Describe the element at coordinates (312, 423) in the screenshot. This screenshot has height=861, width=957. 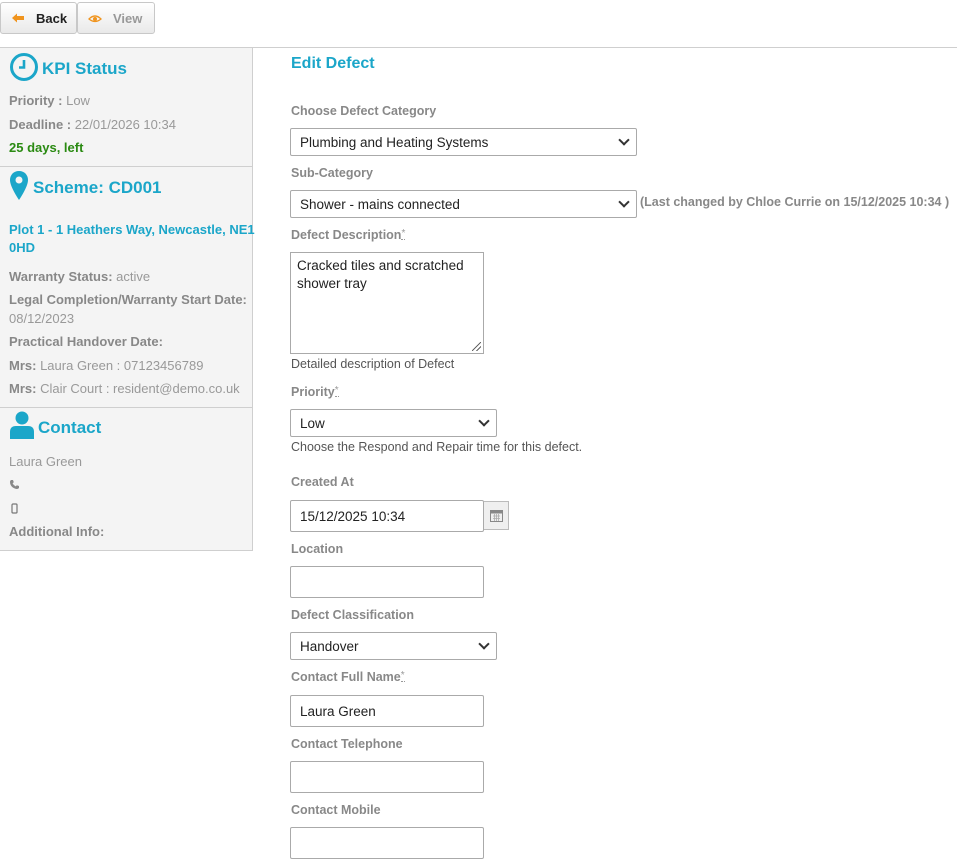
I see `priority-select-value: Low` at that location.